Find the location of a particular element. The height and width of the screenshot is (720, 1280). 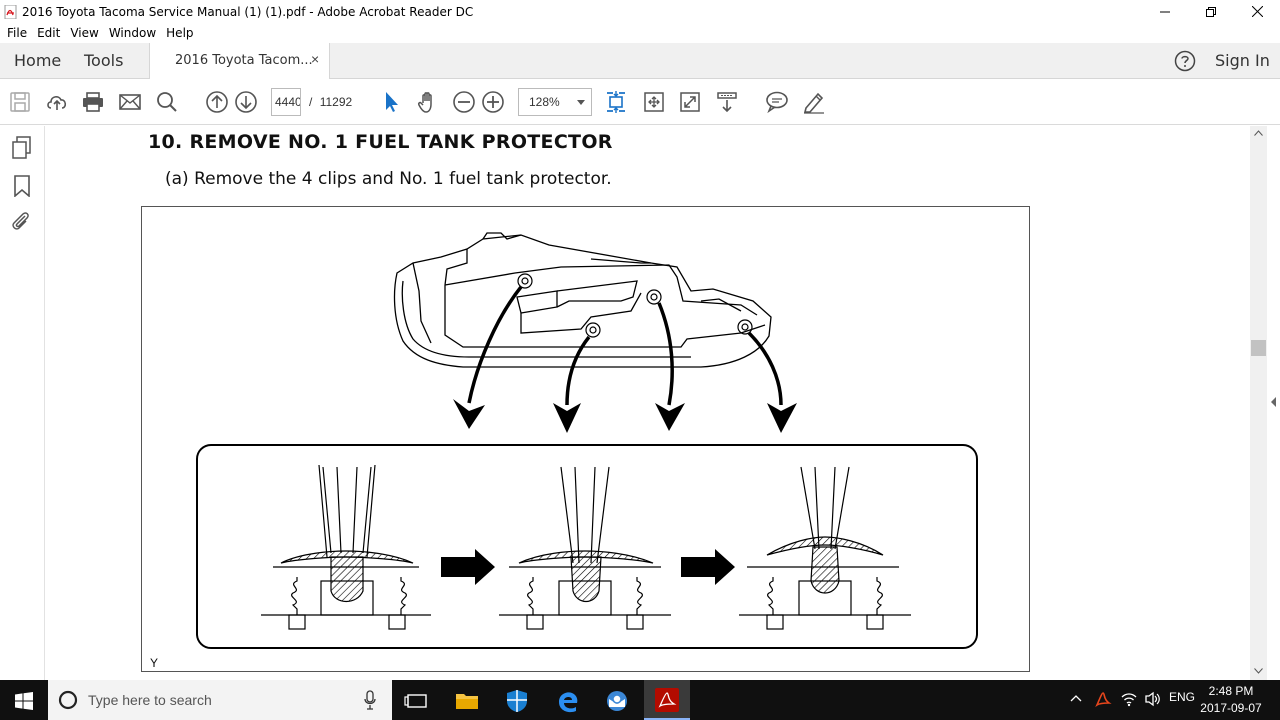

attachment-paperclip-icon is located at coordinates (21, 221).